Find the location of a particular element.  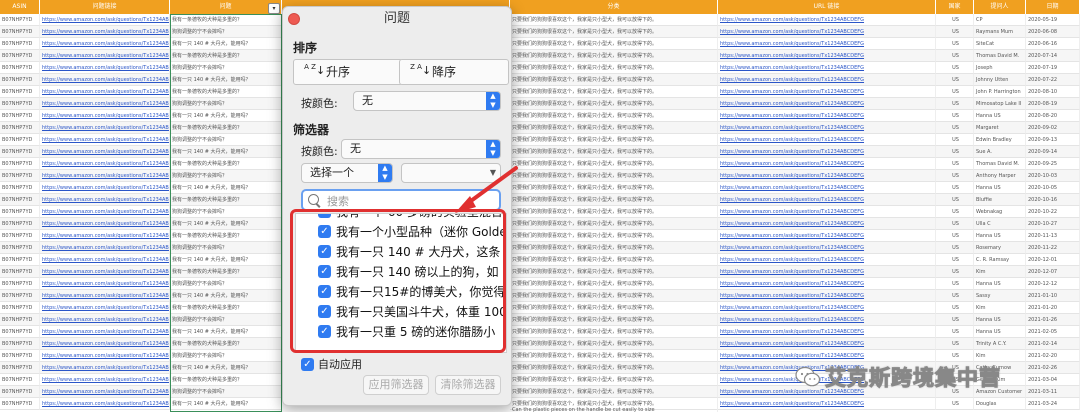

list-item: ✓ 我有一个小型品种（迷你 Golden is located at coordinates (401, 232).